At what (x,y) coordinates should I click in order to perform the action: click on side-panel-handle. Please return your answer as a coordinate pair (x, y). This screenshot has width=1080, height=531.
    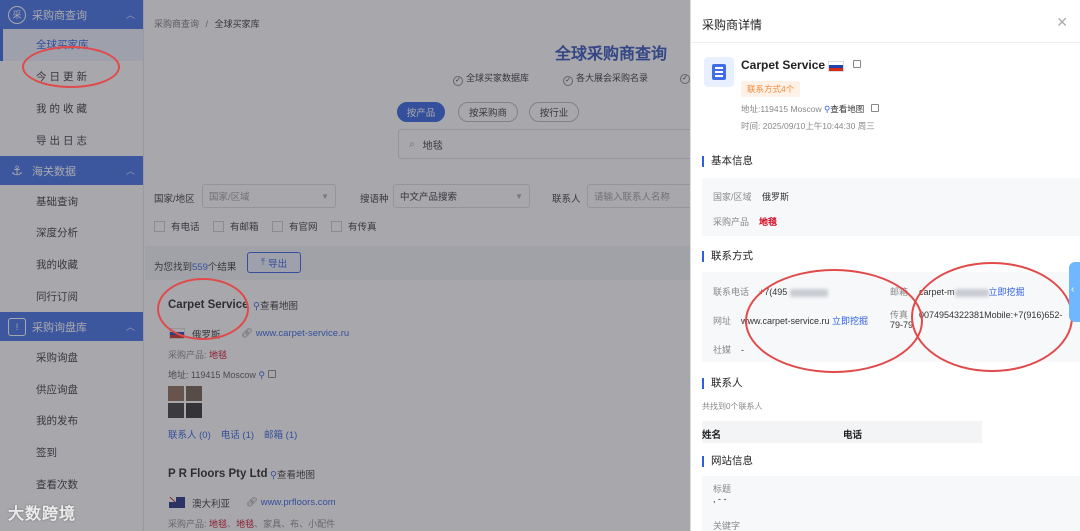
    Looking at the image, I should click on (1074, 292).